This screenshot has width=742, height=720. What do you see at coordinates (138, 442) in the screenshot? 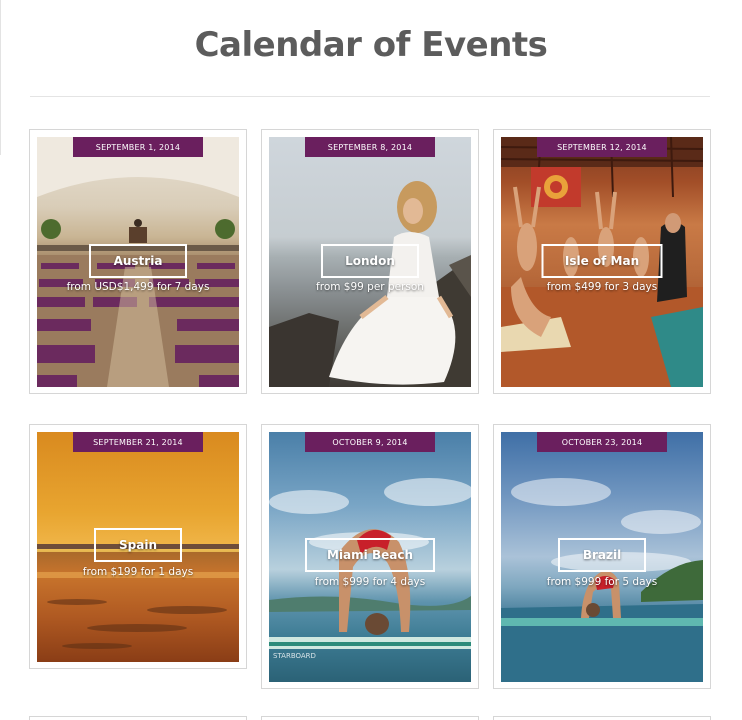
I see `event-date-badge: SEPTEMBER 21, 2014` at bounding box center [138, 442].